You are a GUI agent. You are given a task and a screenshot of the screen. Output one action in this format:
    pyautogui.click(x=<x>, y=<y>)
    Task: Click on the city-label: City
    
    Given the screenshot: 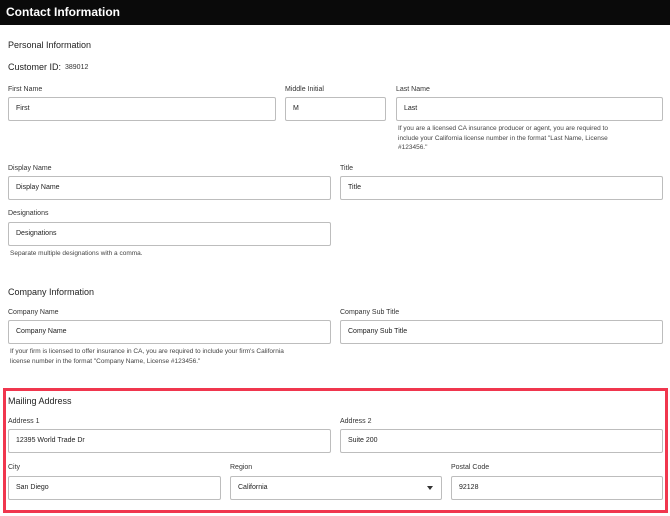 What is the action you would take?
    pyautogui.click(x=14, y=467)
    